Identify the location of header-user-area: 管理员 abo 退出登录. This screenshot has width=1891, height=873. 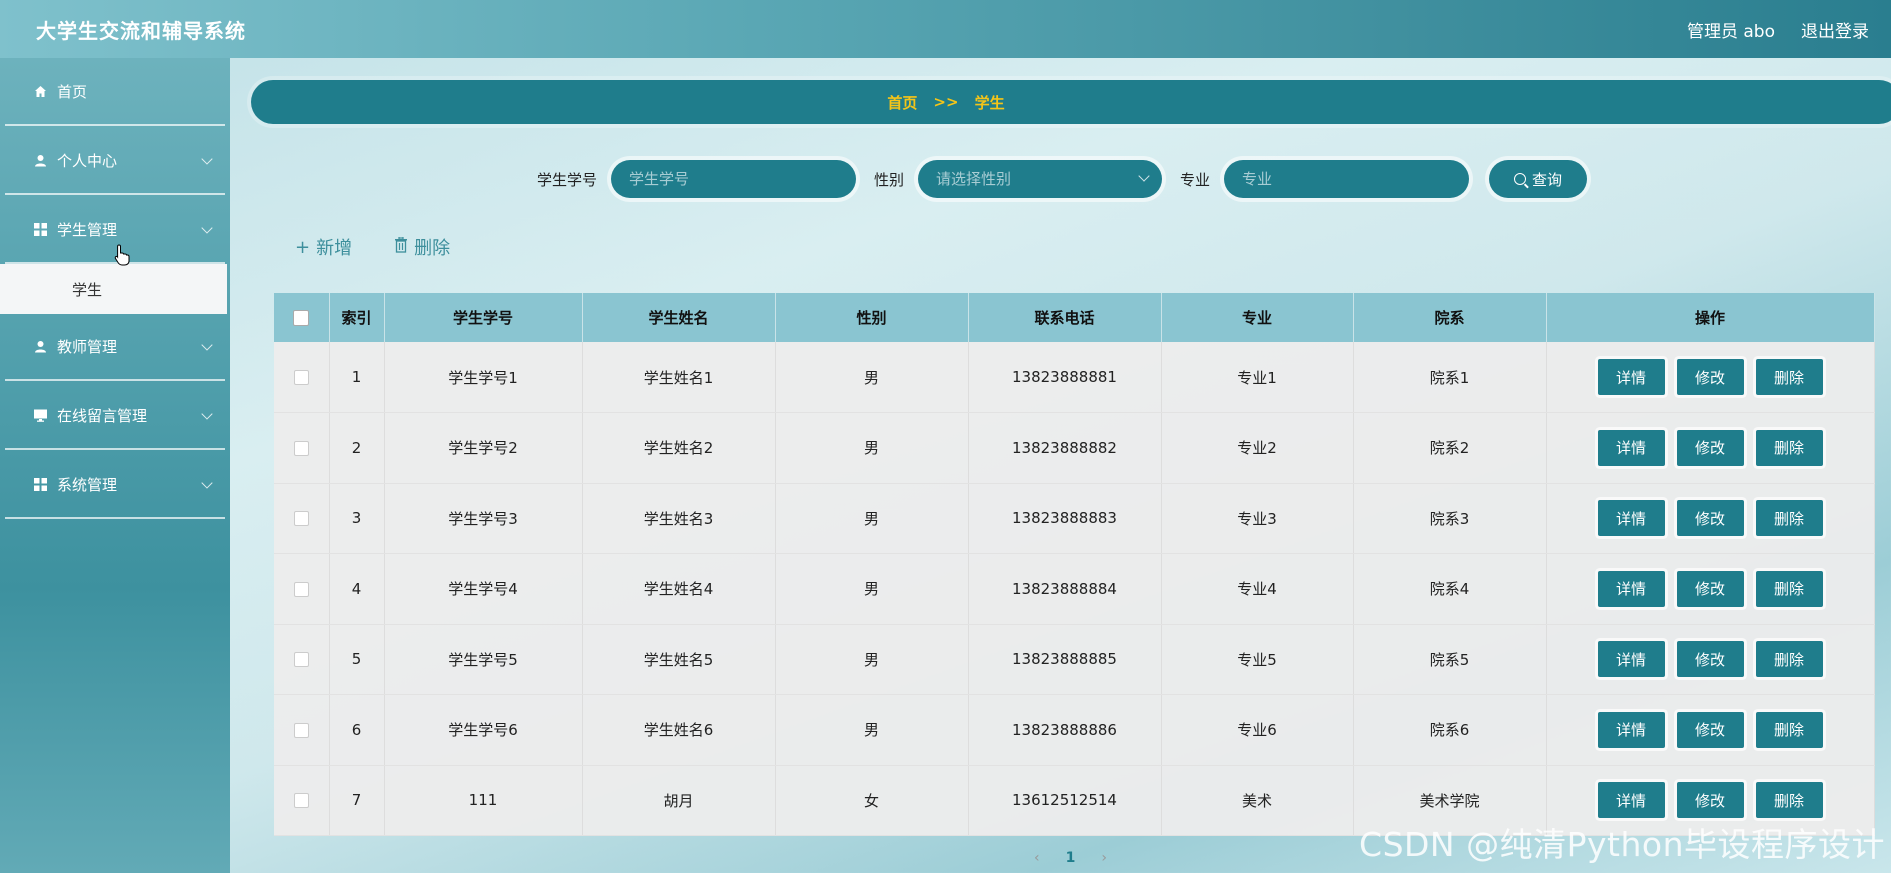
(1778, 29).